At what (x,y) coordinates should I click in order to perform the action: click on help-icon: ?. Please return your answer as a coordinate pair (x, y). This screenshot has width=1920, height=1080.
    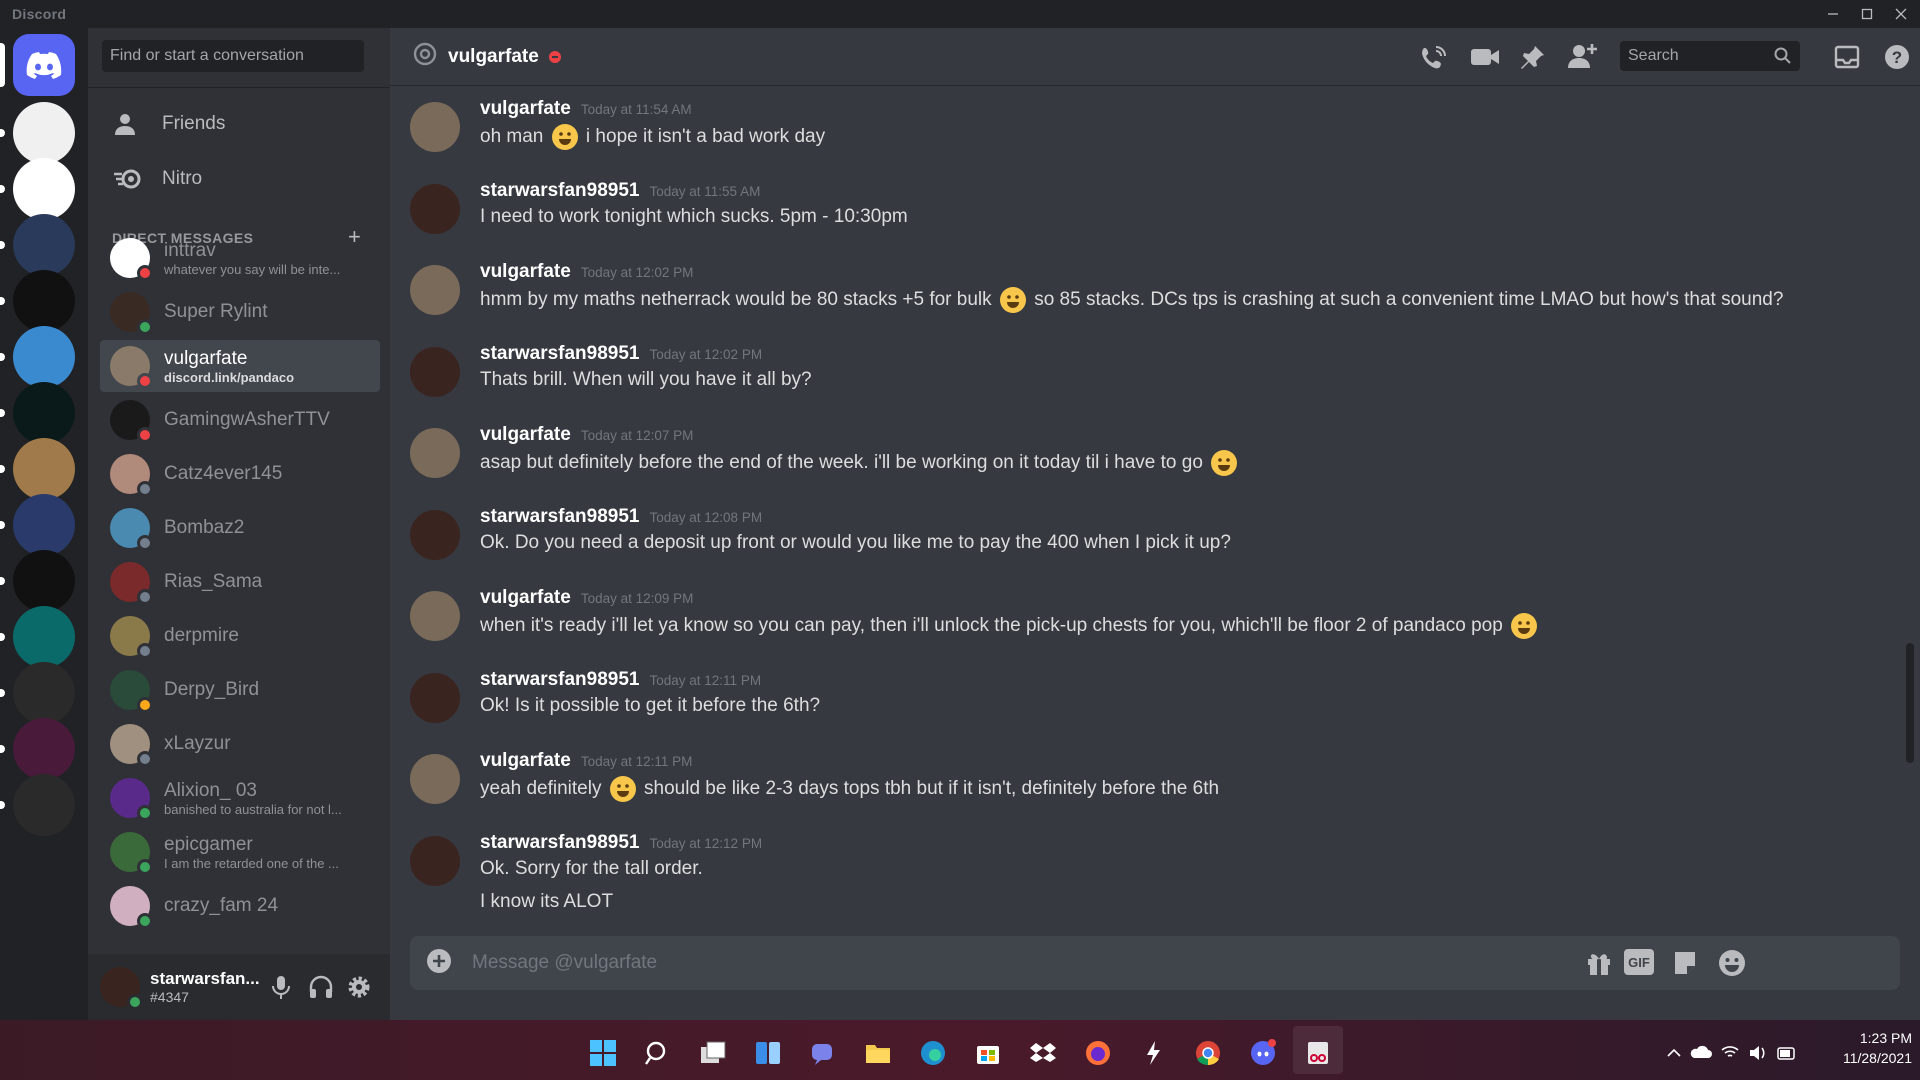
    Looking at the image, I should click on (1897, 59).